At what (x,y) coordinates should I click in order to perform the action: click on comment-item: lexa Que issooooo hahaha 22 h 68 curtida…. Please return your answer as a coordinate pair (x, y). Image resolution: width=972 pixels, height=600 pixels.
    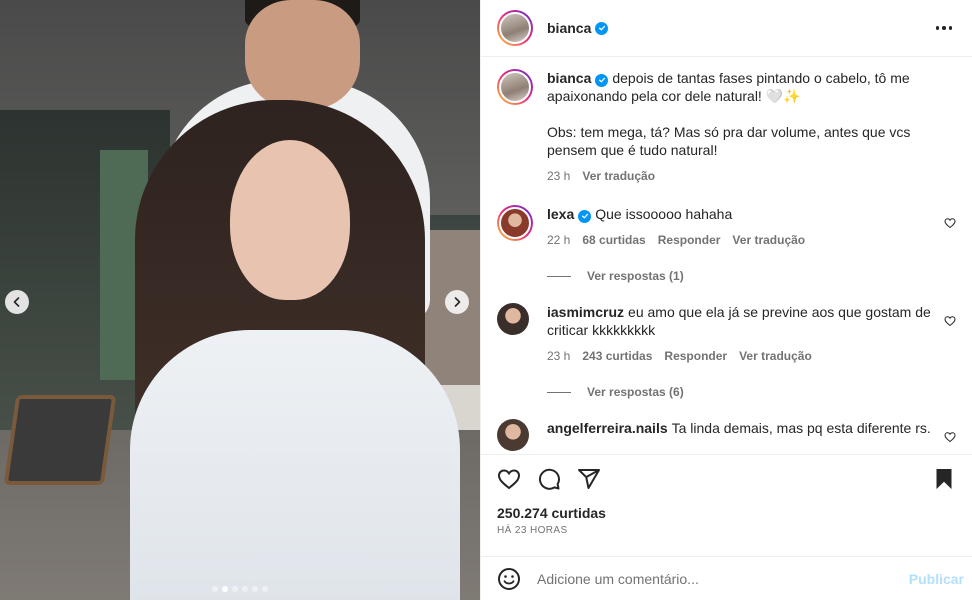
    Looking at the image, I should click on (726, 227).